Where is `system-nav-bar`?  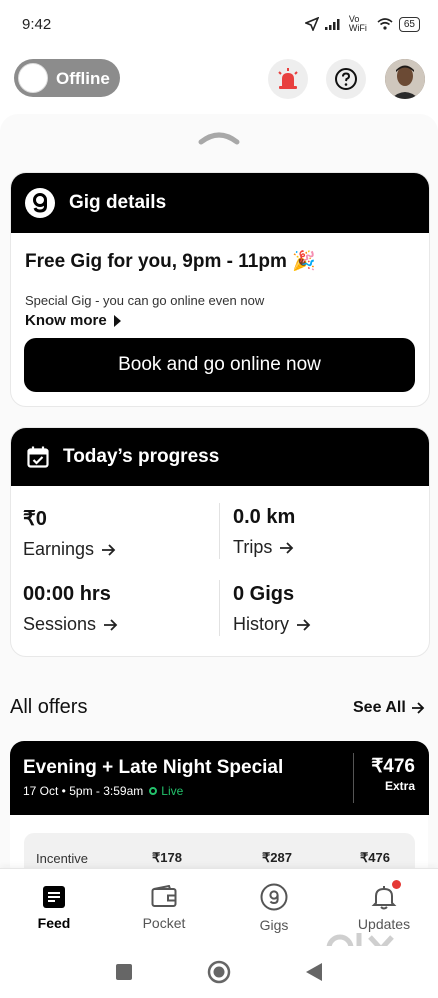 system-nav-bar is located at coordinates (219, 972).